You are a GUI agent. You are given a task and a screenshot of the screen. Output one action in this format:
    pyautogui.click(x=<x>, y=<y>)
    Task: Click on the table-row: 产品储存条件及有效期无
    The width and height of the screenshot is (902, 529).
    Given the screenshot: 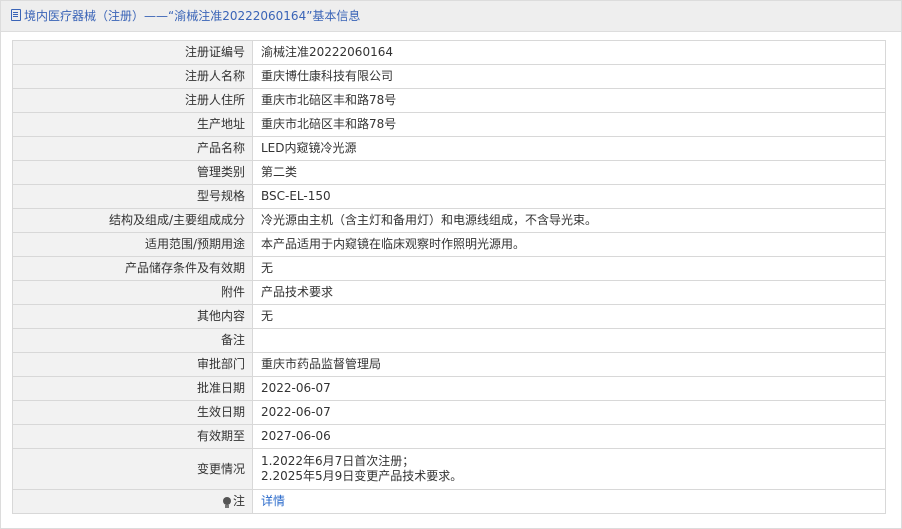 What is the action you would take?
    pyautogui.click(x=449, y=268)
    